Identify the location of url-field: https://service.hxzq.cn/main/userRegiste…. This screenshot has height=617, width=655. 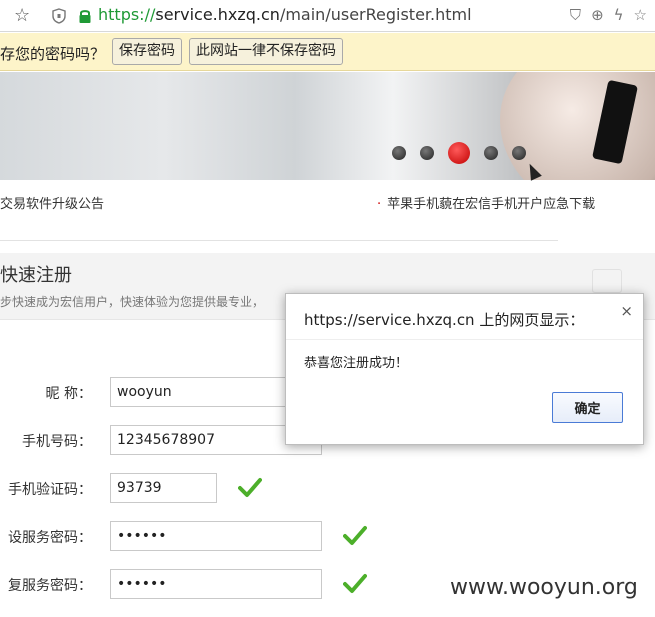
(285, 14).